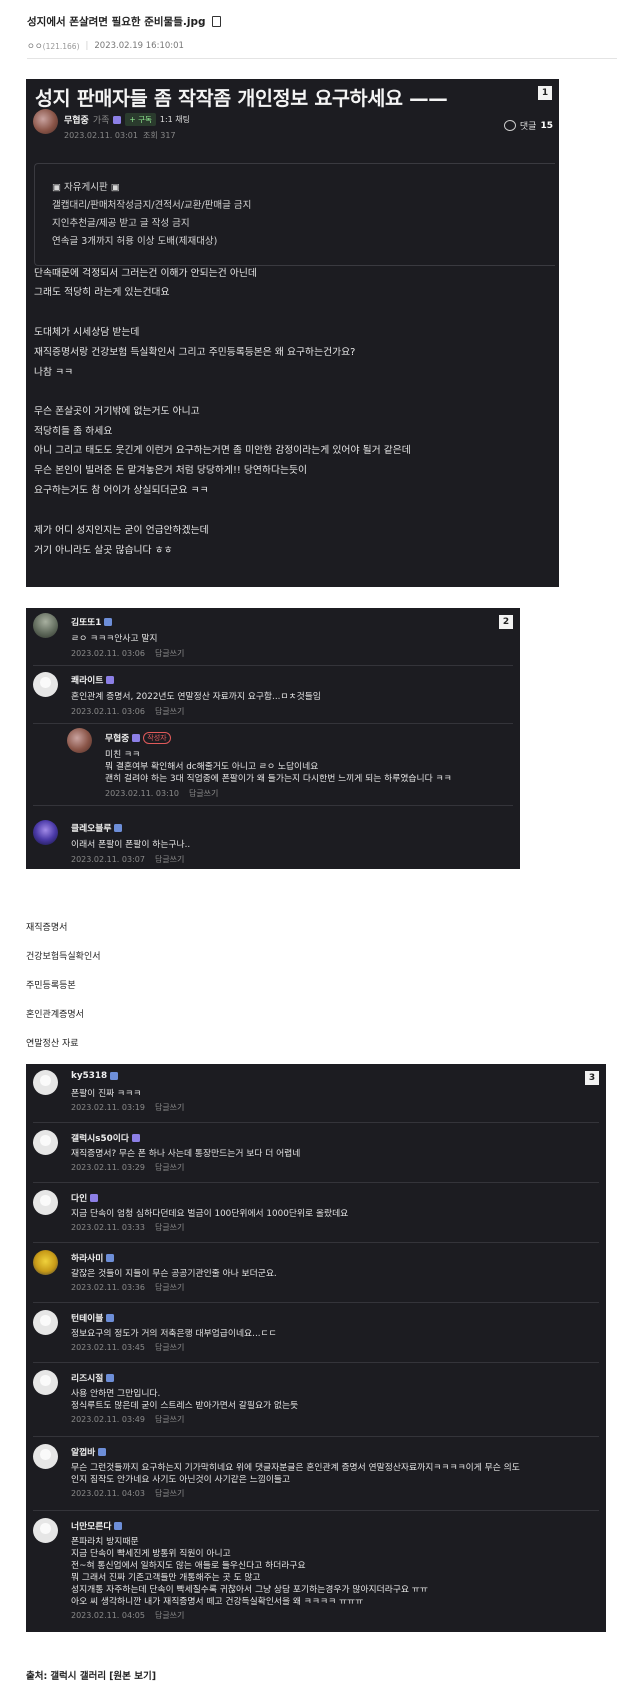  What do you see at coordinates (108, 859) in the screenshot?
I see `comment-date: 2023.02.11. 03:07` at bounding box center [108, 859].